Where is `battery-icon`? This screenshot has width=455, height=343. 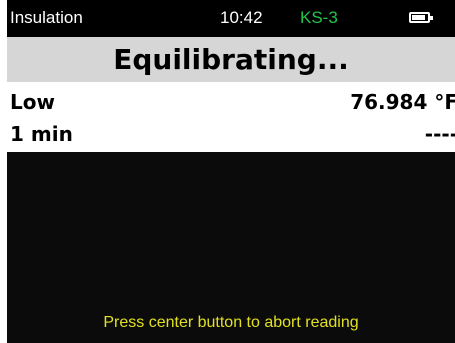
battery-icon is located at coordinates (421, 17).